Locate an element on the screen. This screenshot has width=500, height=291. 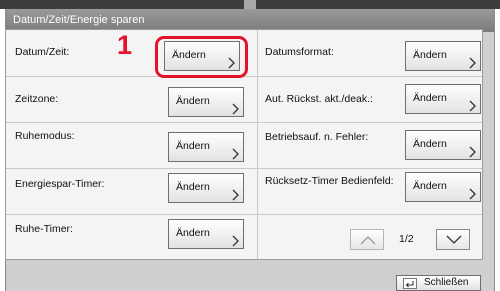
setting-label-zeitzone: Zeitzone: is located at coordinates (37, 99).